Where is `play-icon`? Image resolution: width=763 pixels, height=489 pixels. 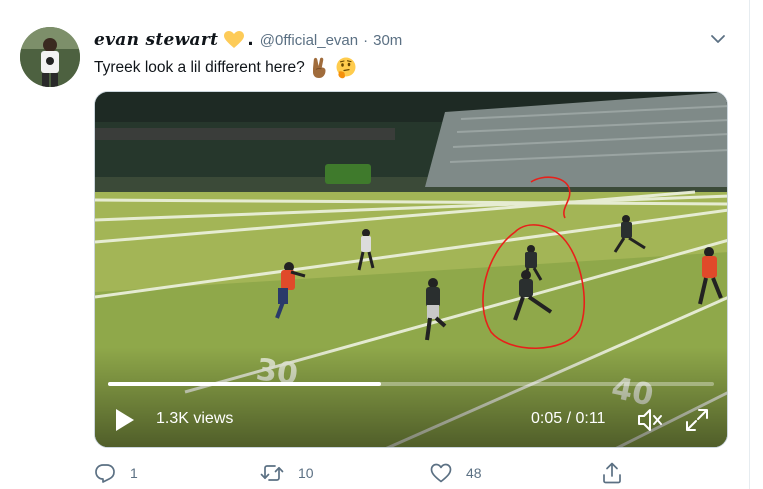 play-icon is located at coordinates (125, 420).